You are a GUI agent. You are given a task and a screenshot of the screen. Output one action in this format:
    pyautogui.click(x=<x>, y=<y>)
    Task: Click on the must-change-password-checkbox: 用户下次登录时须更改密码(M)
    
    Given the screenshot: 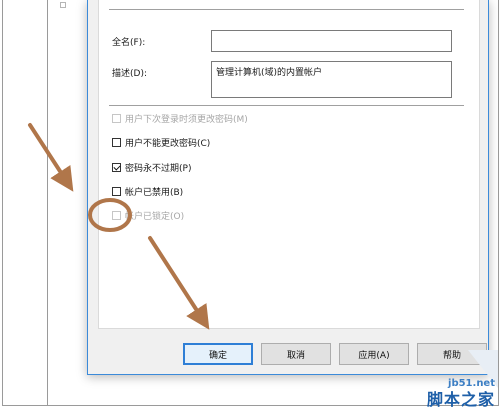 What is the action you would take?
    pyautogui.click(x=180, y=118)
    